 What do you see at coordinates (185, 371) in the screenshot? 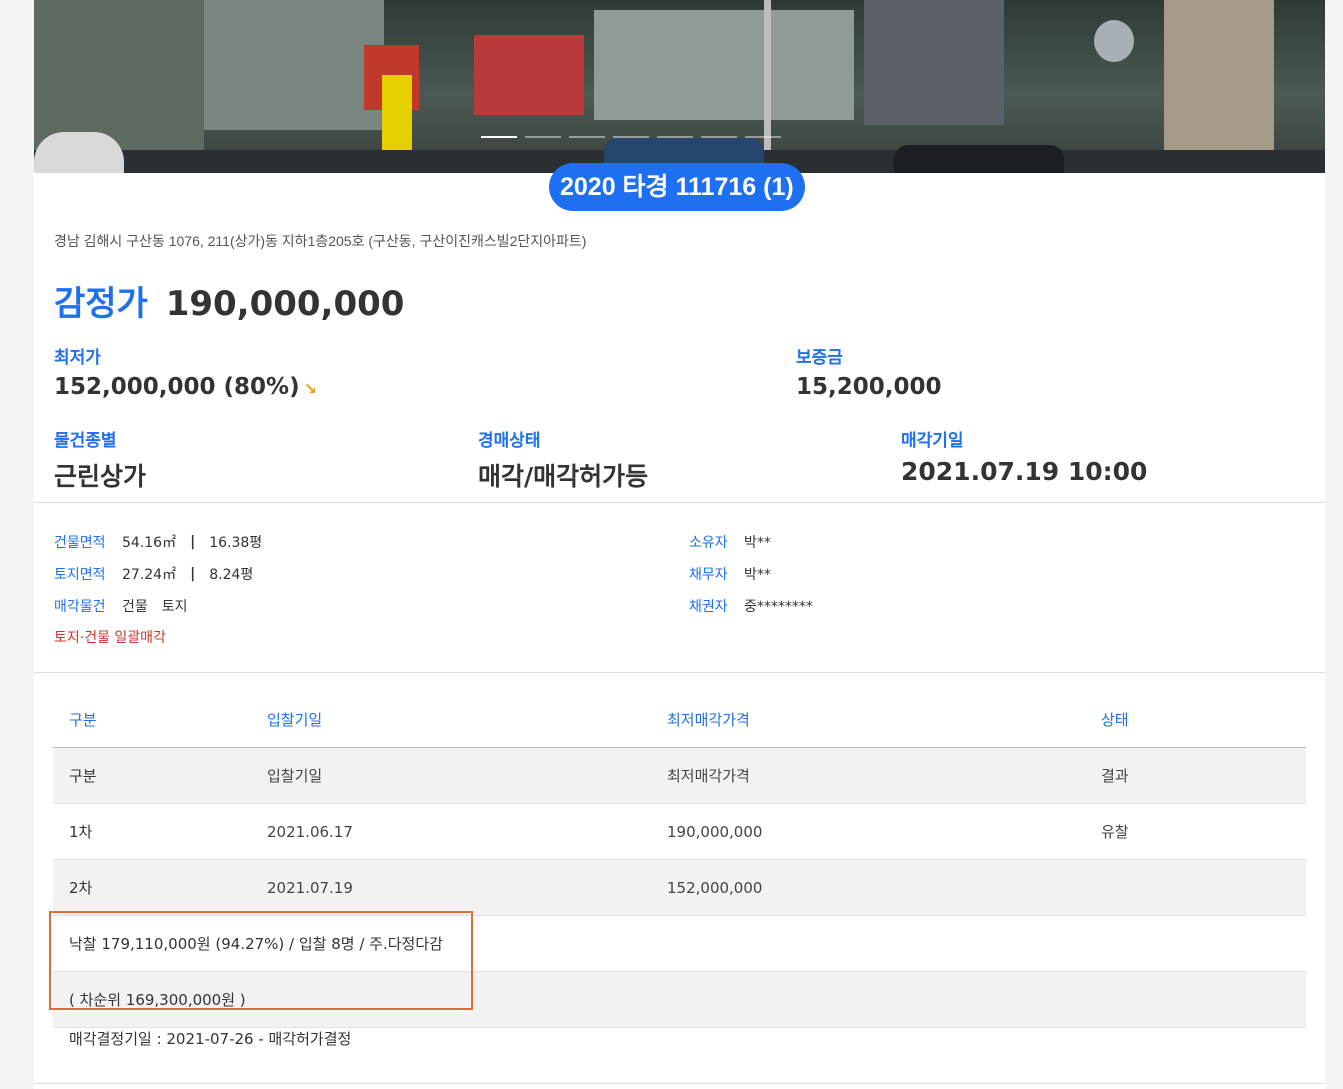
I see `minimum-price: 최저가 152,000,000 (80%) ↘` at bounding box center [185, 371].